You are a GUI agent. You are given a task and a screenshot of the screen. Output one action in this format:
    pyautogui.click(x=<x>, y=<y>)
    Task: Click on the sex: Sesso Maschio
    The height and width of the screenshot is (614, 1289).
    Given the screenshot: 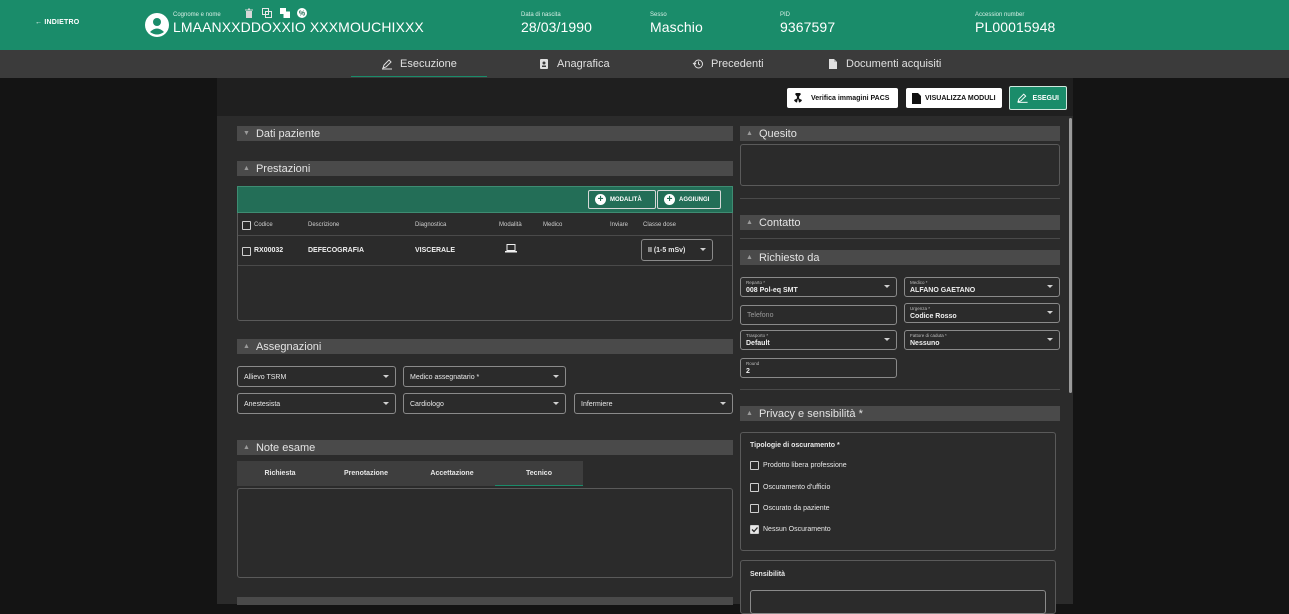 What is the action you would take?
    pyautogui.click(x=676, y=23)
    